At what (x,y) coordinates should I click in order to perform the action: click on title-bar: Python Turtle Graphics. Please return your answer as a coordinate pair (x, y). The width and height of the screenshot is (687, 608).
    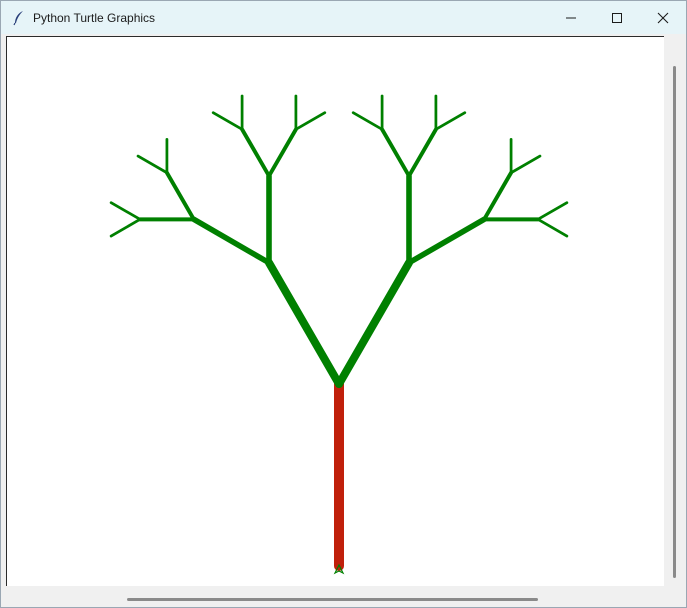
    Looking at the image, I should click on (343, 17).